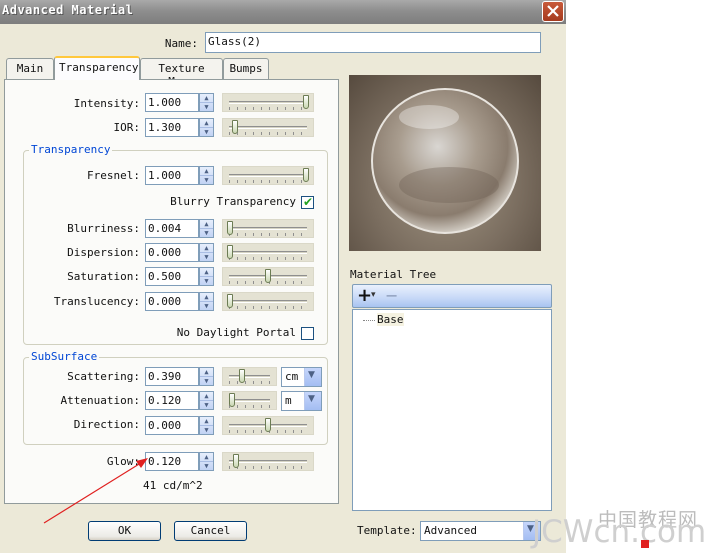 The height and width of the screenshot is (553, 720). I want to click on close-icon, so click(553, 11).